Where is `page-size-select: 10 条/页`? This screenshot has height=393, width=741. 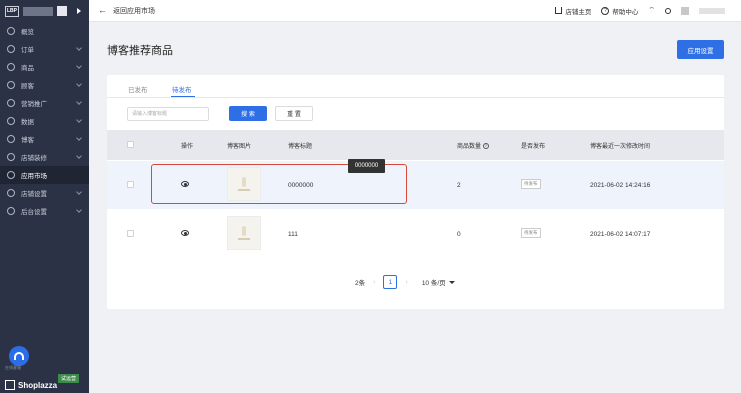 page-size-select: 10 条/页 is located at coordinates (438, 282).